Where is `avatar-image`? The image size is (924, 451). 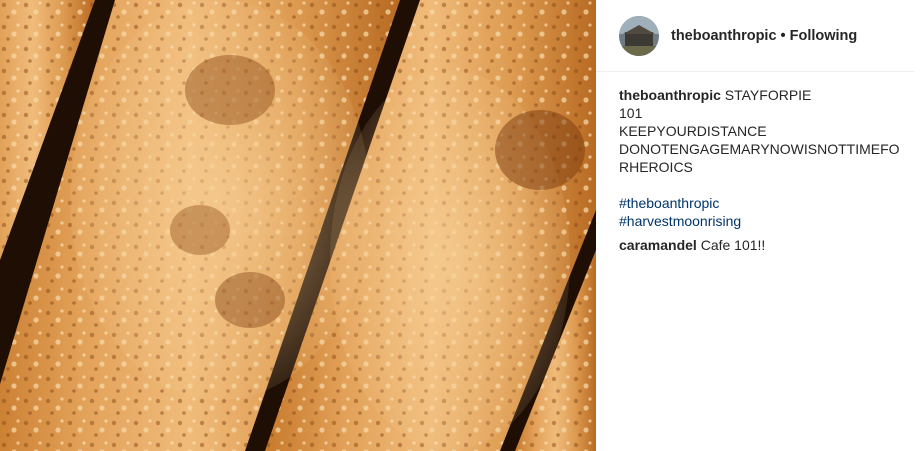 avatar-image is located at coordinates (639, 35).